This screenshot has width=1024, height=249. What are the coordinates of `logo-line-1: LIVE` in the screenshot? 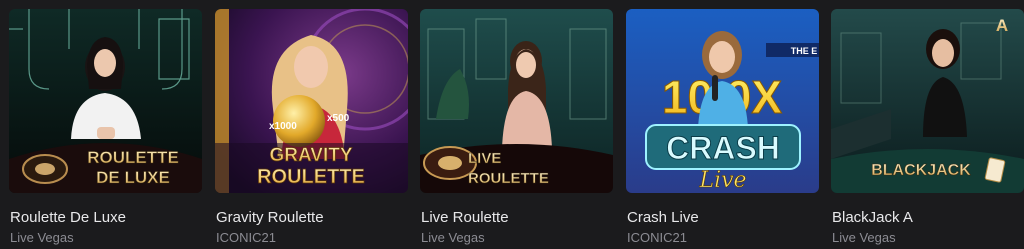 It's located at (484, 158).